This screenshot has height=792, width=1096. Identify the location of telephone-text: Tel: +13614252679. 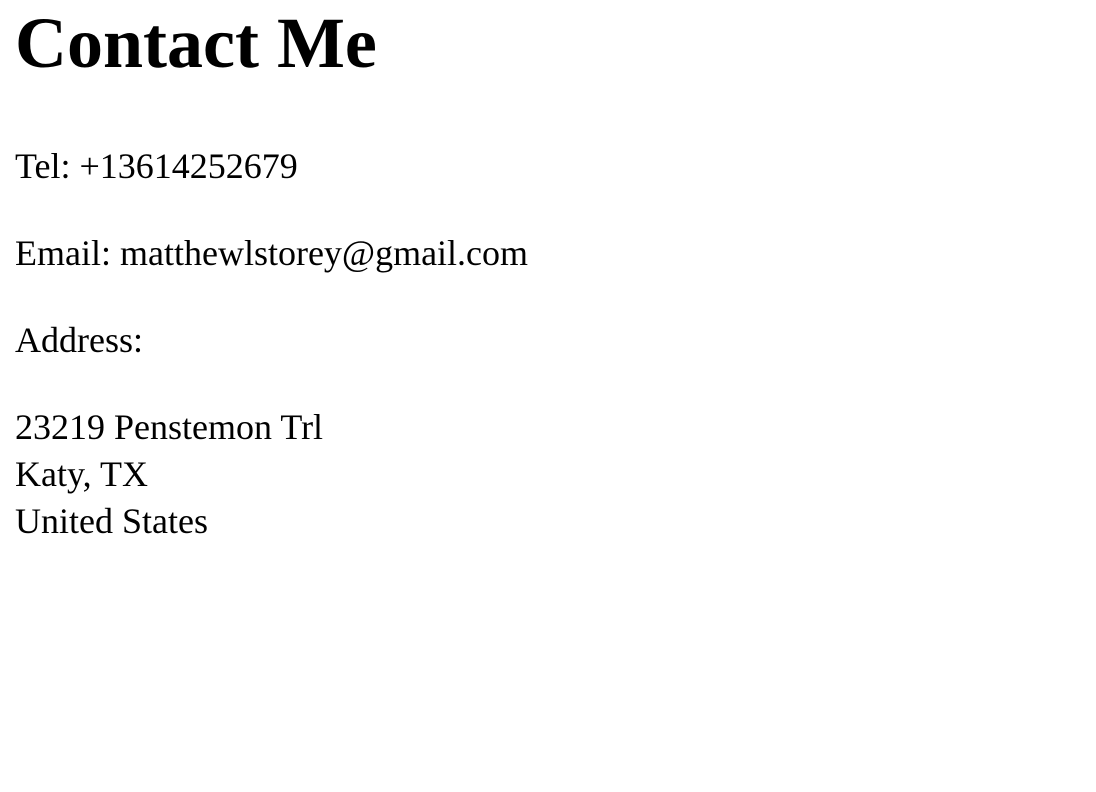
(156, 166).